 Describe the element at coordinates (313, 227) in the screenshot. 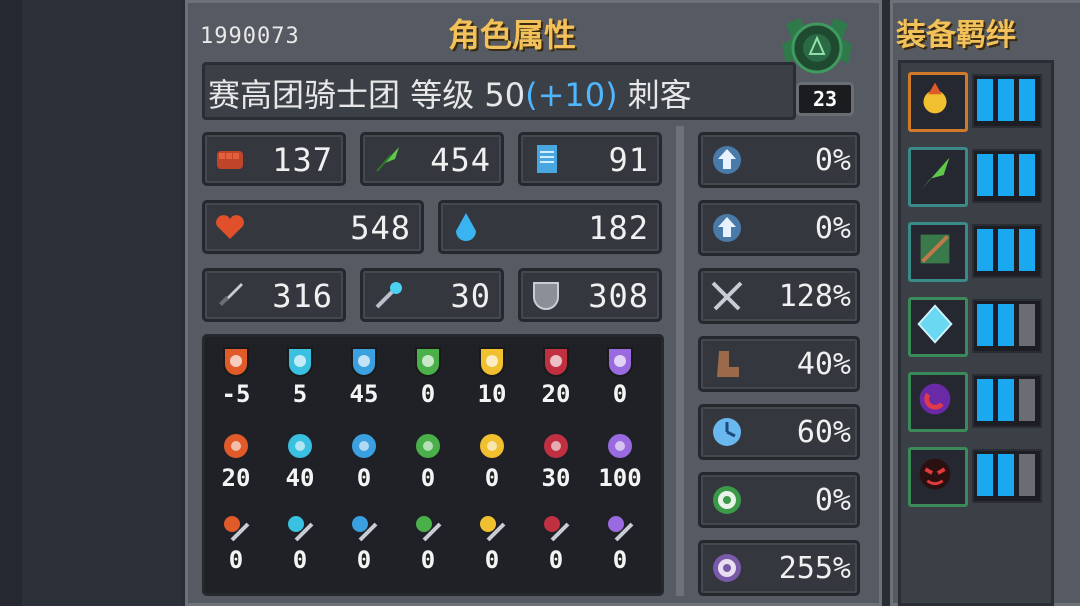

I see `hp-stat: 548` at that location.